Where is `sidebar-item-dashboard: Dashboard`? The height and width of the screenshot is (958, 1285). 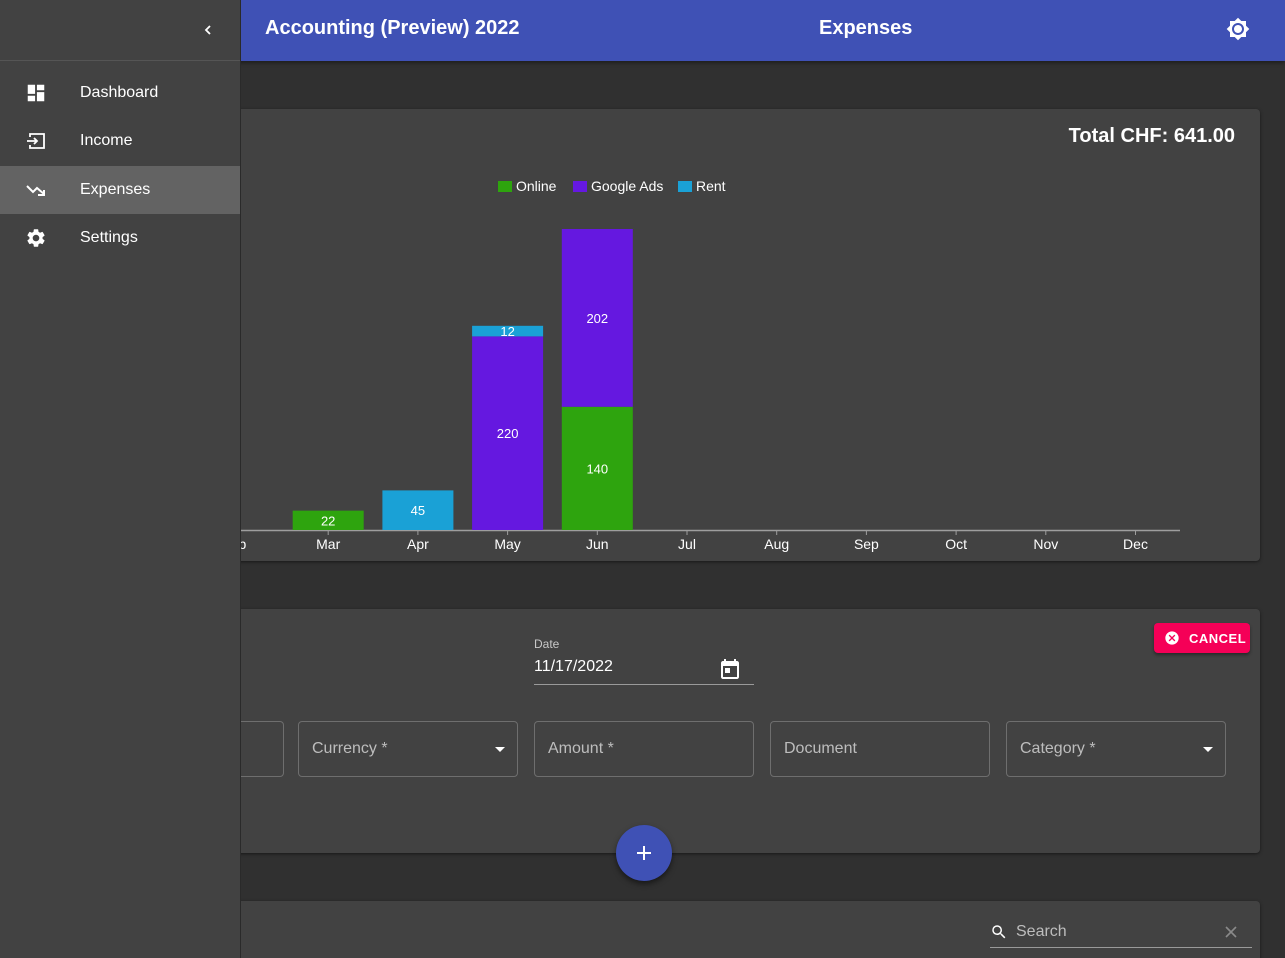 sidebar-item-dashboard: Dashboard is located at coordinates (120, 93).